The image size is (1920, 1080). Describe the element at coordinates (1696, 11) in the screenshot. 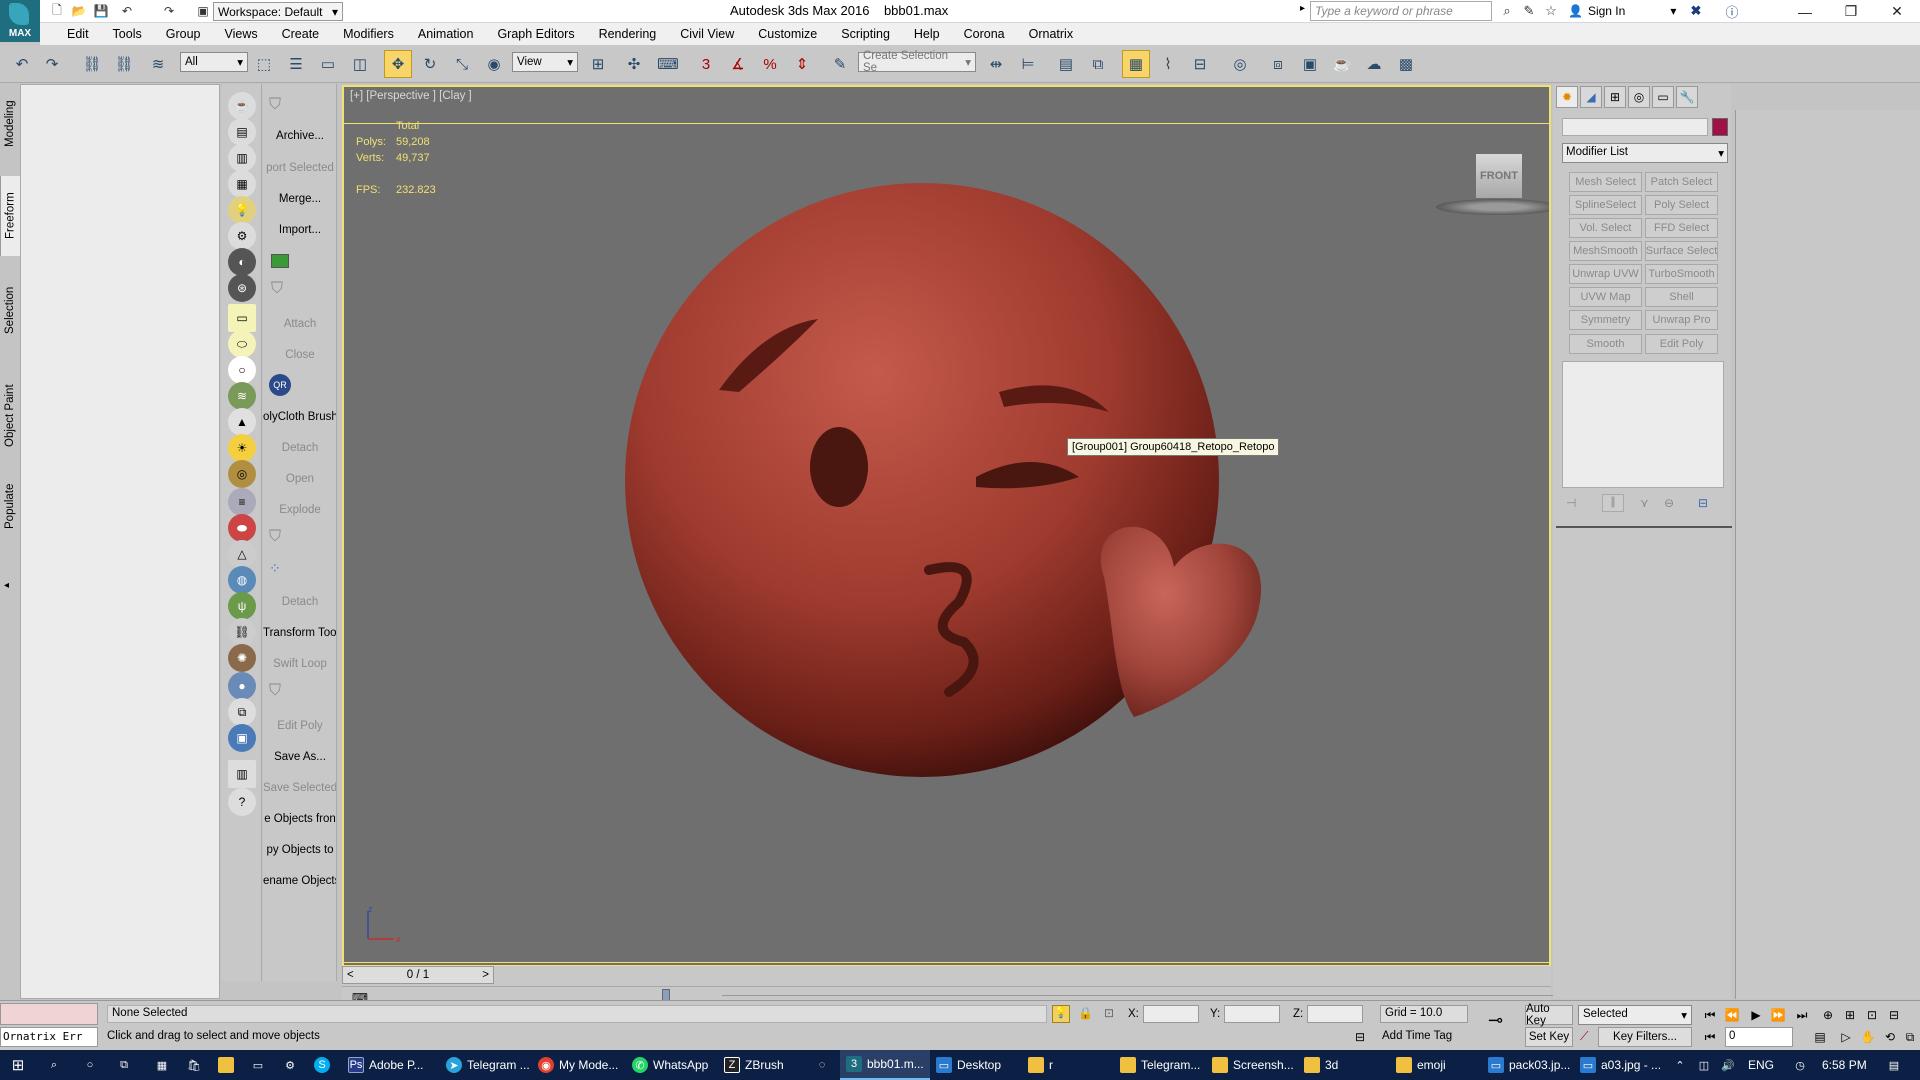

I see `exchange-icon: ✖` at that location.